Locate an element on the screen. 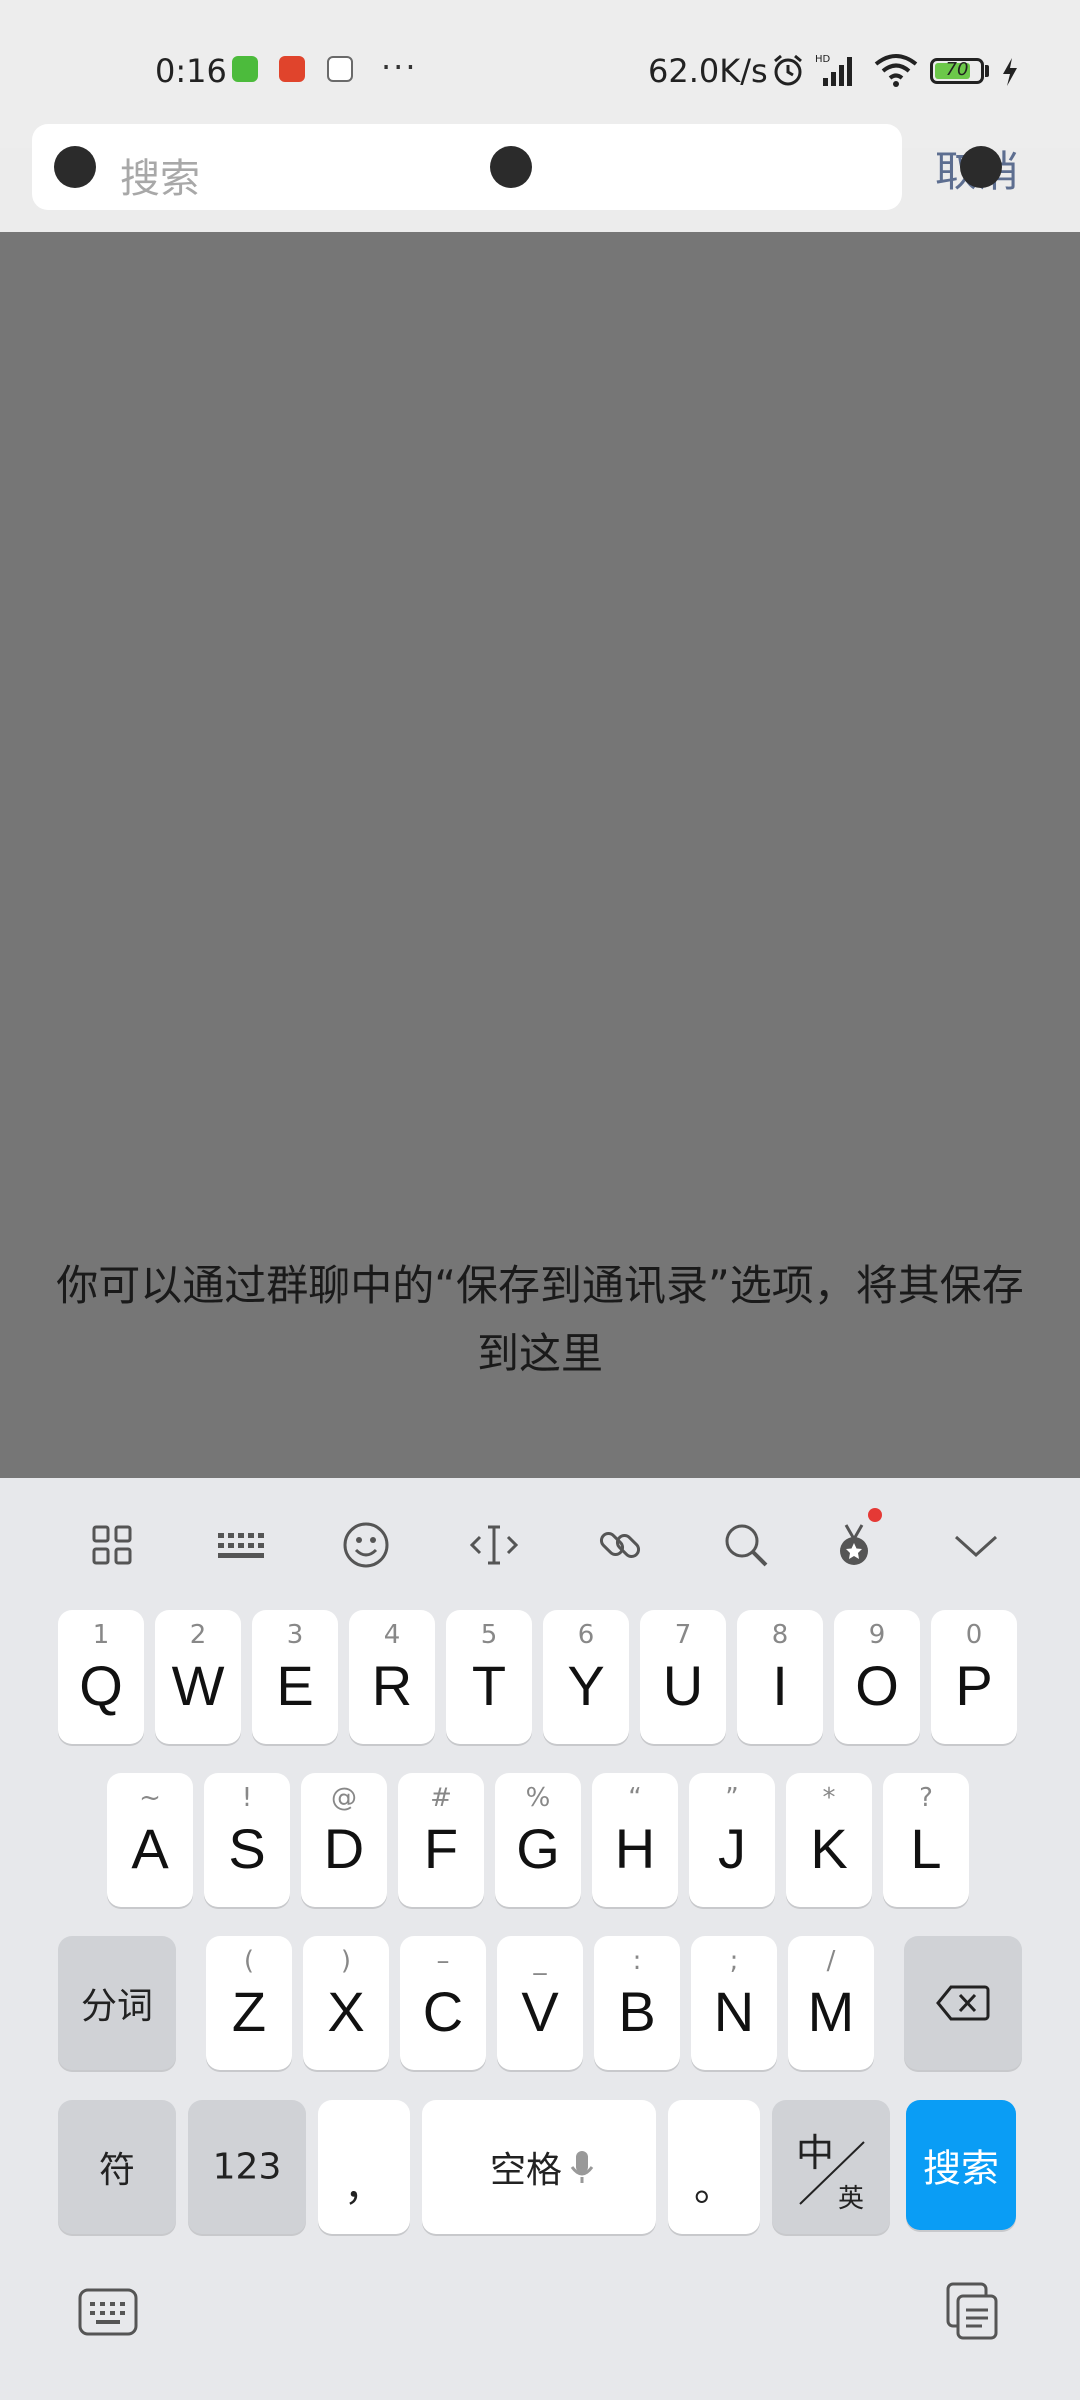  language-switch-key: 中 英 is located at coordinates (831, 2167).